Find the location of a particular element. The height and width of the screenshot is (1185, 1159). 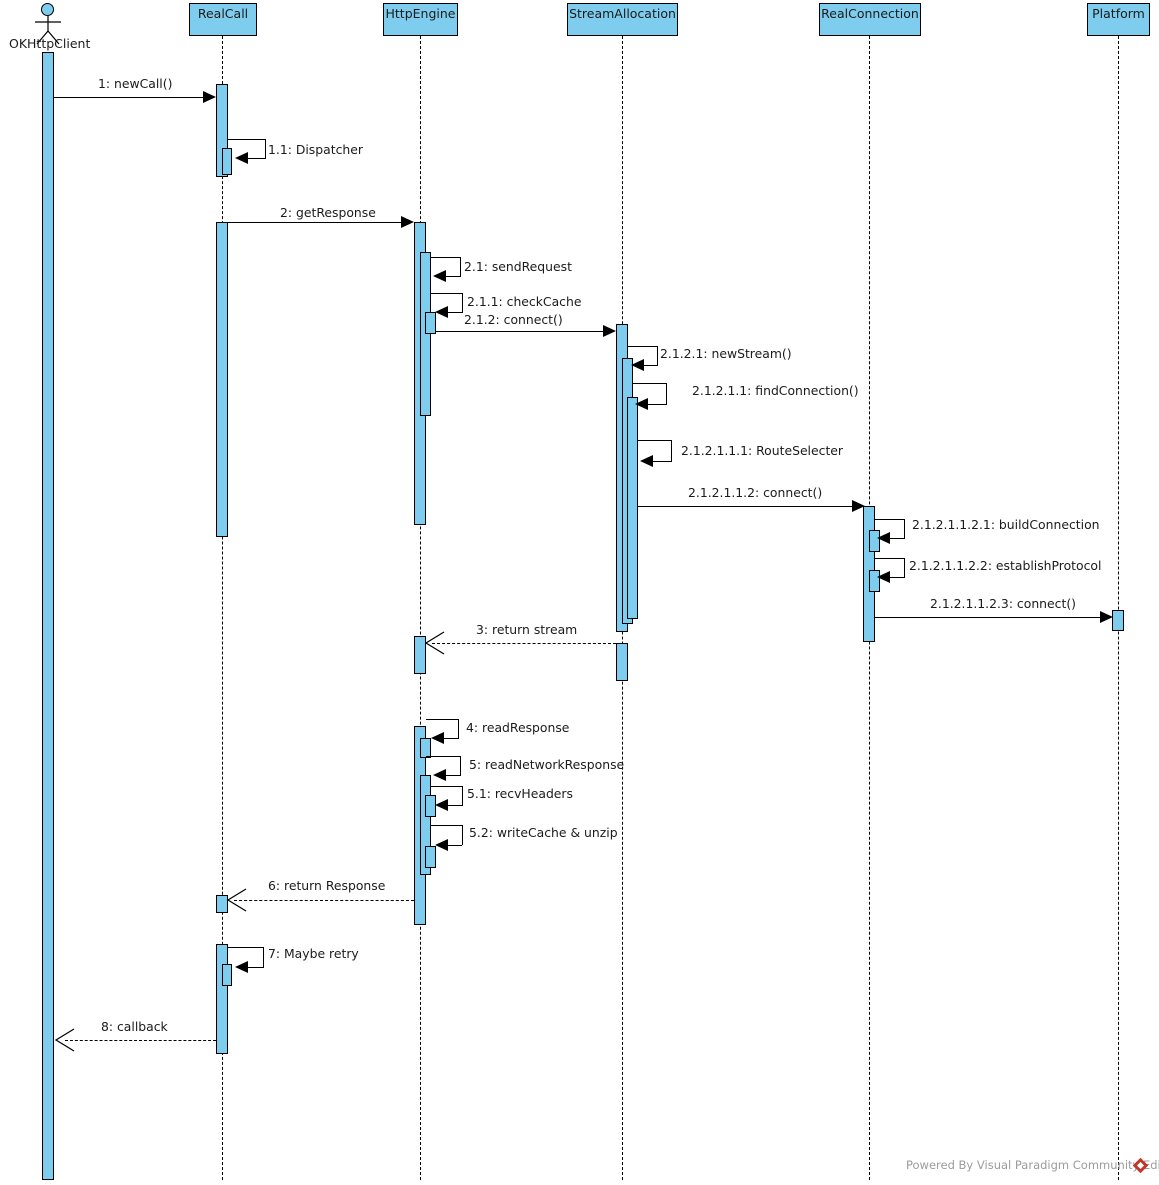

message-label-2-1-2-1-1-2-1: 2.1.2.1.1.2.1: buildConnection is located at coordinates (1006, 524).